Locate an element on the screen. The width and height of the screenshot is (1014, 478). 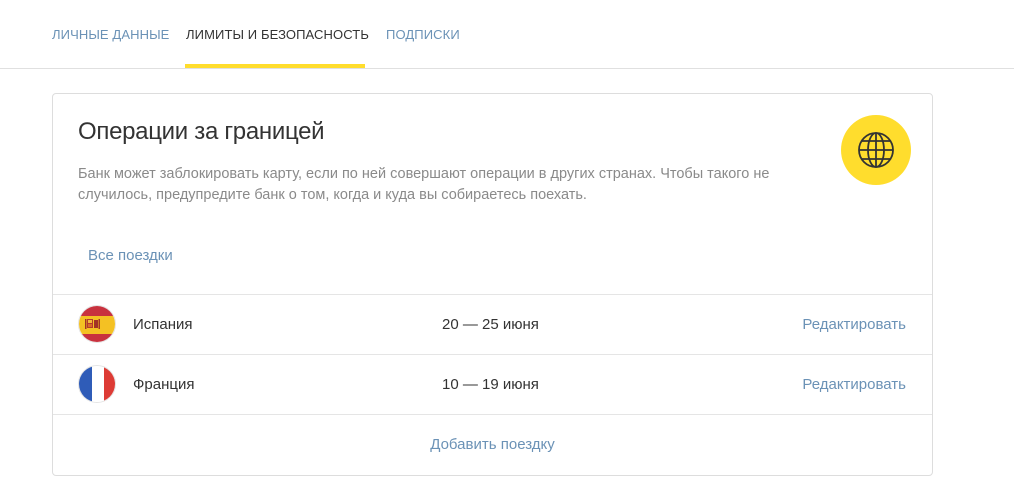
trip-row: Франция 10 — 19 июня Редактировать is located at coordinates (492, 384).